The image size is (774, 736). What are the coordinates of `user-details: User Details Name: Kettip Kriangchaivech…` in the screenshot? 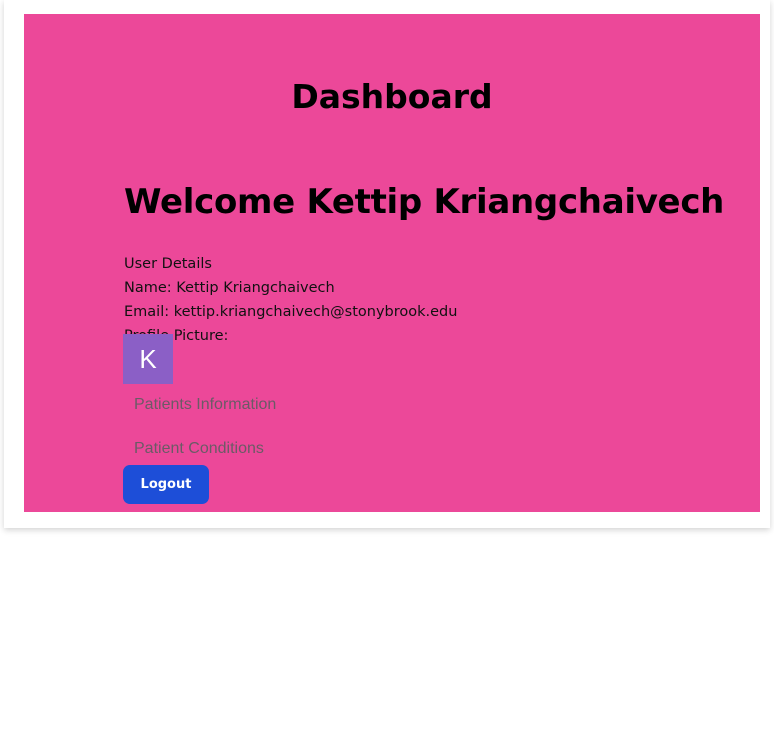 It's located at (290, 302).